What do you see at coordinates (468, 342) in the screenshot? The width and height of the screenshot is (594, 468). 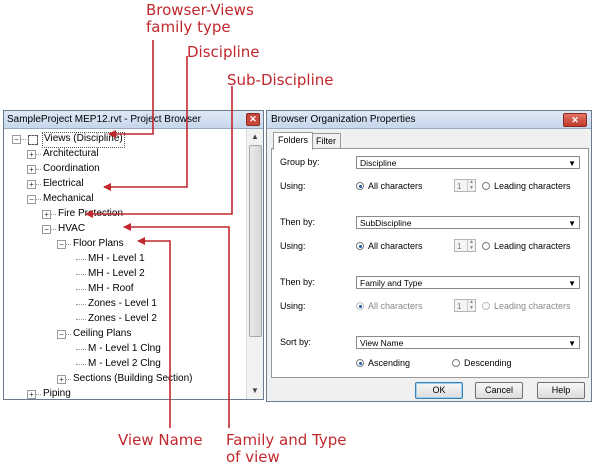 I see `sort-by-dropdown: View Name ▼` at bounding box center [468, 342].